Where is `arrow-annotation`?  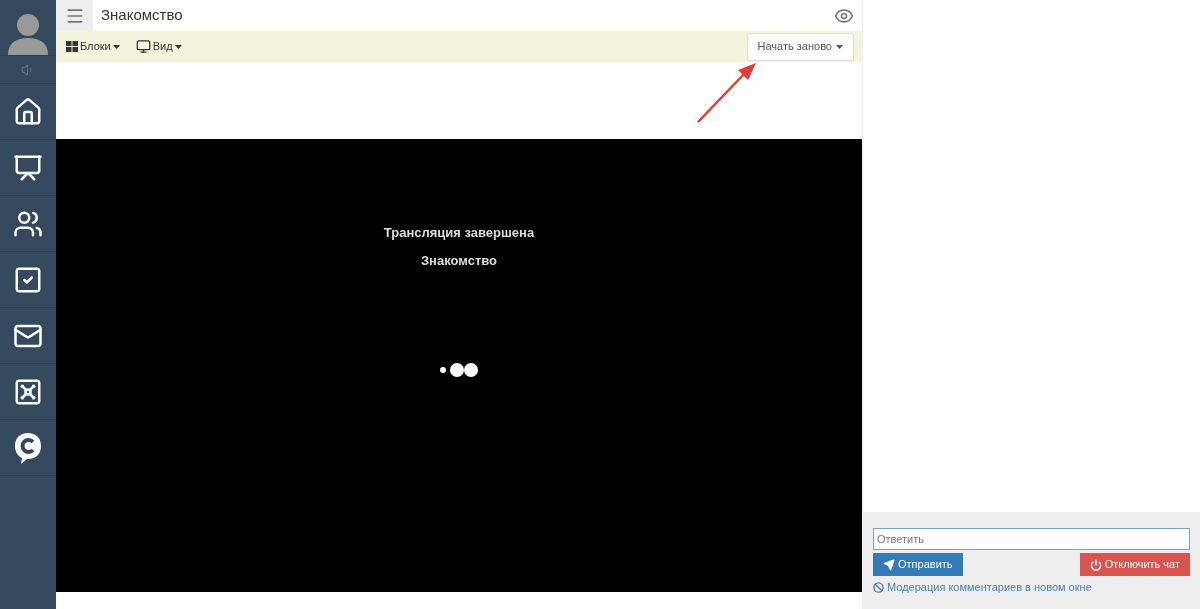
arrow-annotation is located at coordinates (727, 93).